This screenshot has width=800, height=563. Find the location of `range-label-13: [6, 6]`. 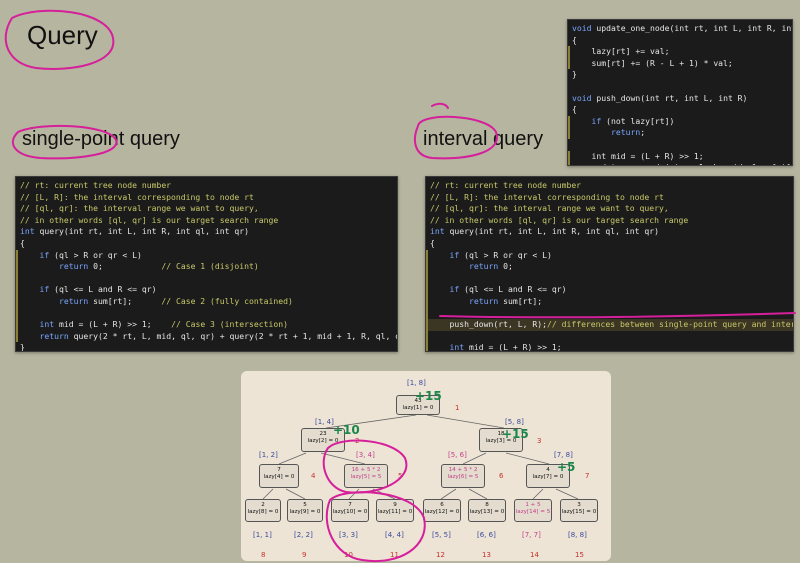

range-label-13: [6, 6] is located at coordinates (486, 535).